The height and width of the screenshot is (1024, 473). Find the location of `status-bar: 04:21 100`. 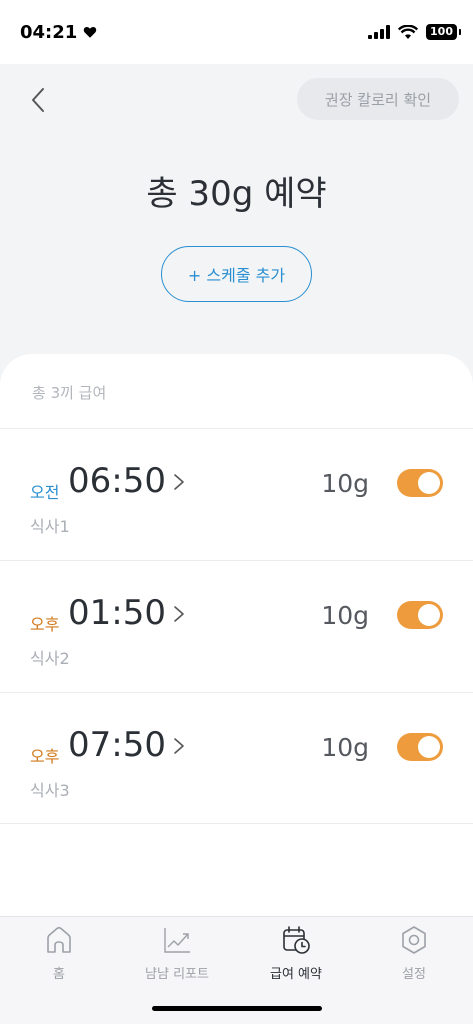

status-bar: 04:21 100 is located at coordinates (236, 32).